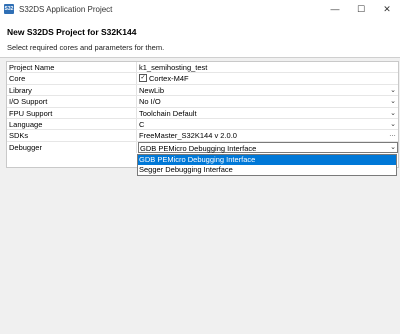 The width and height of the screenshot is (400, 334). What do you see at coordinates (173, 67) in the screenshot?
I see `project-name-field: k1_semihosting_test` at bounding box center [173, 67].